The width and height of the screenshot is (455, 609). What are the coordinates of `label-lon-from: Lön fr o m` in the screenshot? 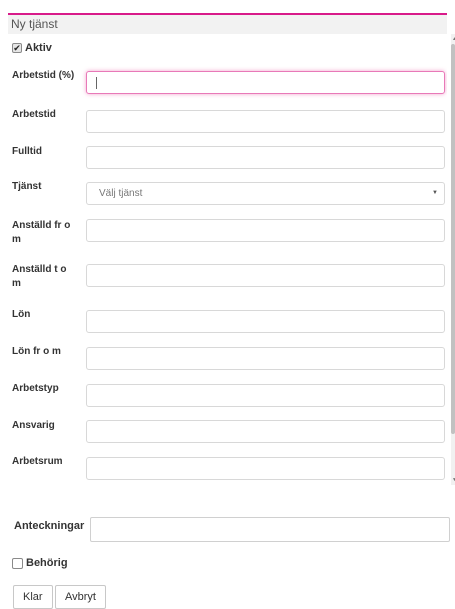 It's located at (36, 351).